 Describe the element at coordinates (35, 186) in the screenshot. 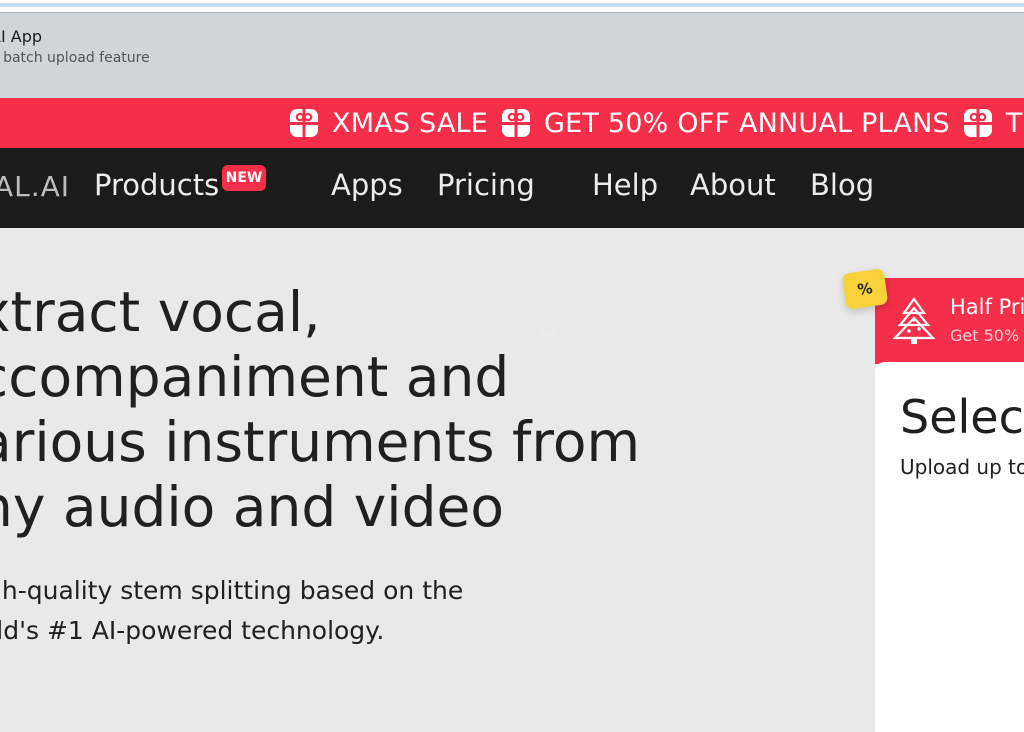

I see `site-logo: AL.AI` at that location.